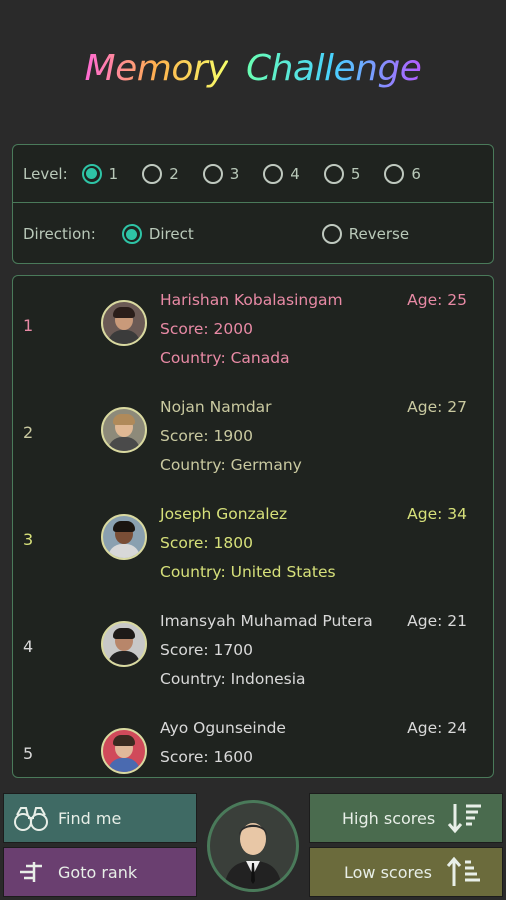  What do you see at coordinates (90, 818) in the screenshot?
I see `find-me-label: Find me` at bounding box center [90, 818].